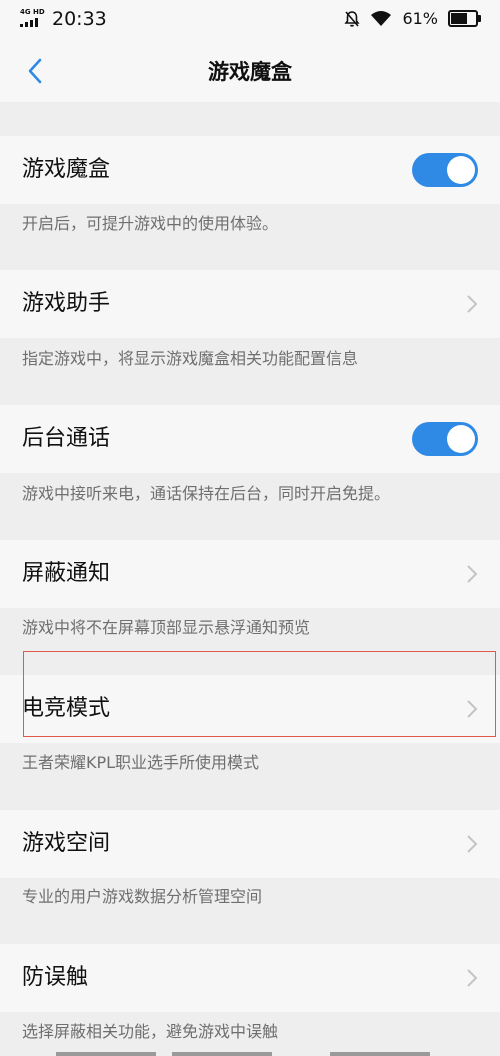 The height and width of the screenshot is (1056, 500). I want to click on setting-description: 选择屏蔽相关功能，避免游戏中误触, so click(150, 1031).